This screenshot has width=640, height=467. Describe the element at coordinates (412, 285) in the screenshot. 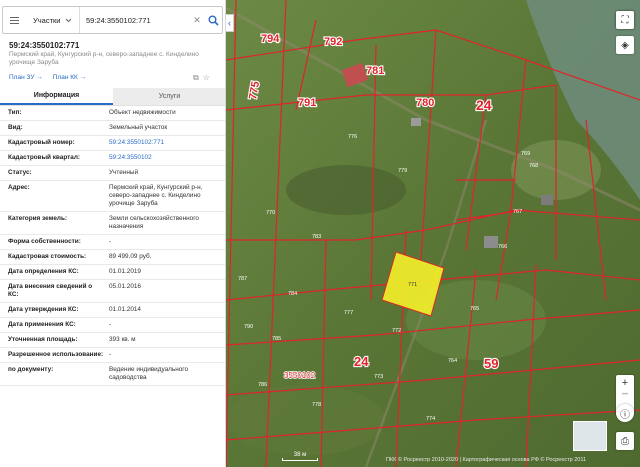

I see `parcel-label-771: 771` at that location.